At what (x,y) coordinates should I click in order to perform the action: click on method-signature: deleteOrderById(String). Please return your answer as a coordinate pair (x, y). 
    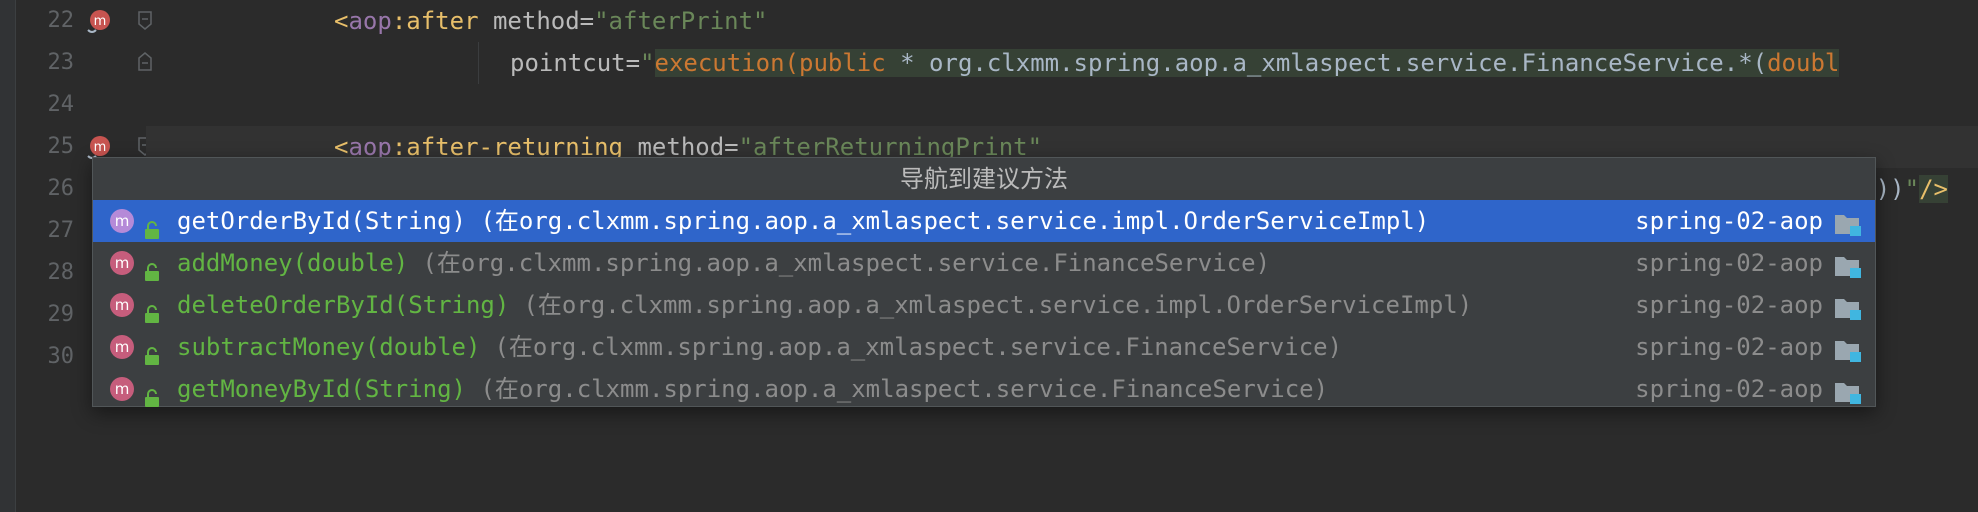
    Looking at the image, I should click on (343, 305).